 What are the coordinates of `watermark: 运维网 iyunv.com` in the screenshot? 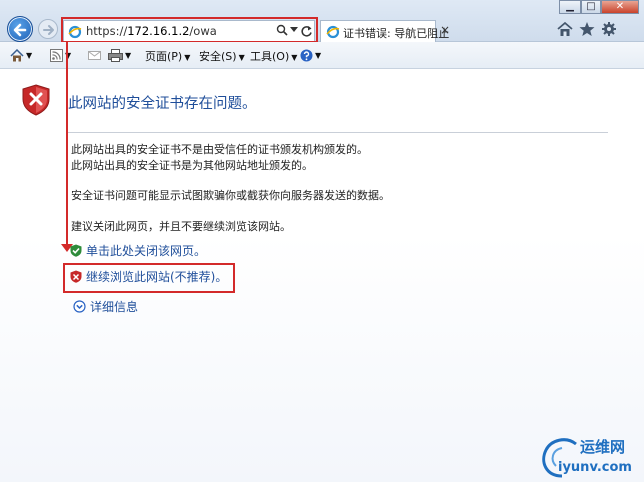 It's located at (590, 456).